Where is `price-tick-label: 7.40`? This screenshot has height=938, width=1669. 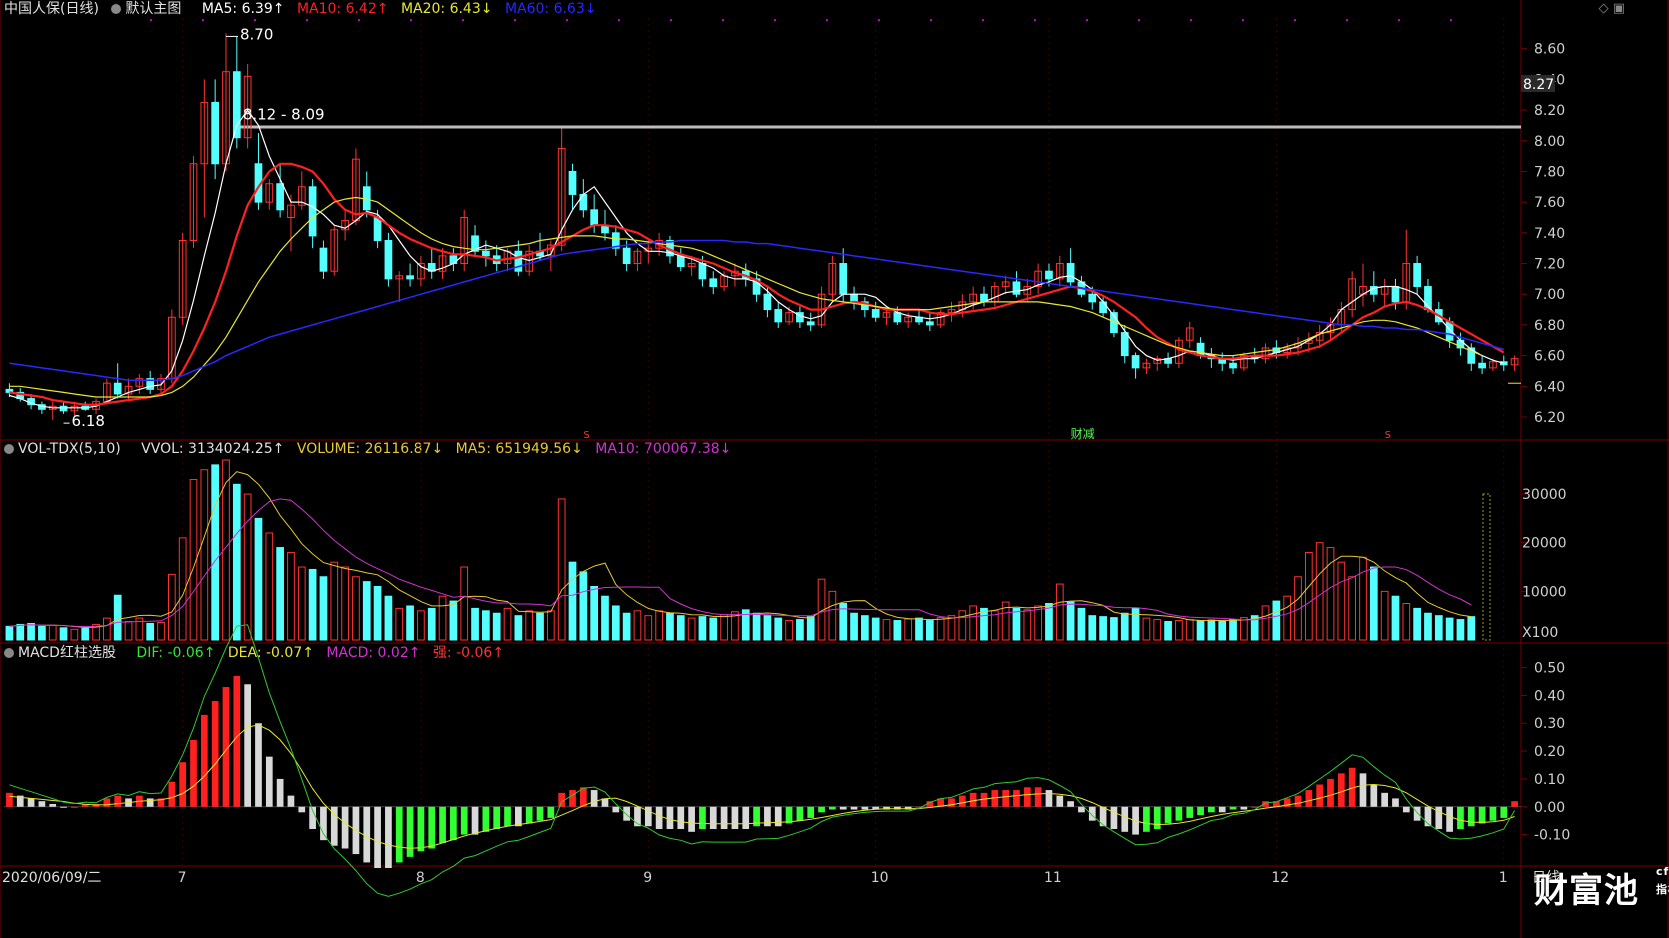
price-tick-label: 7.40 is located at coordinates (1549, 234).